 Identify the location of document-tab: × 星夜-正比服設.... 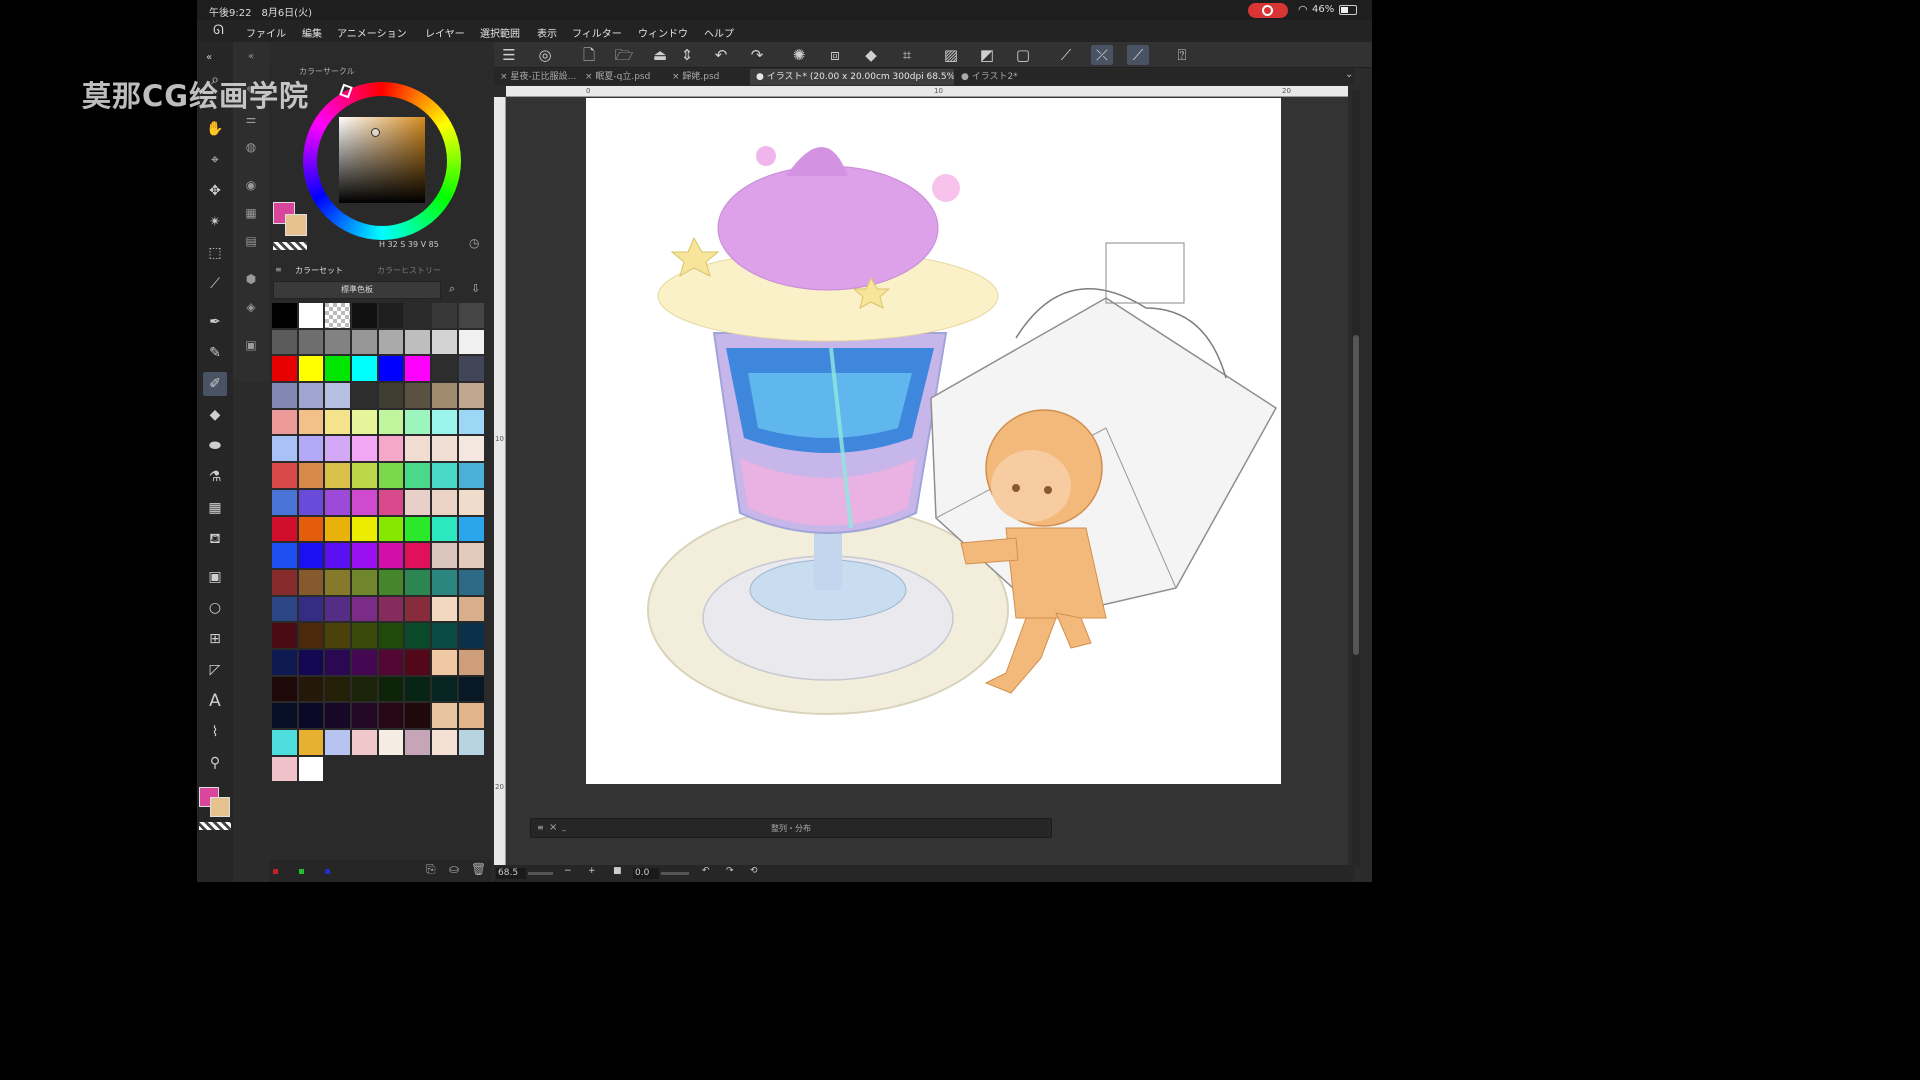
(536, 77).